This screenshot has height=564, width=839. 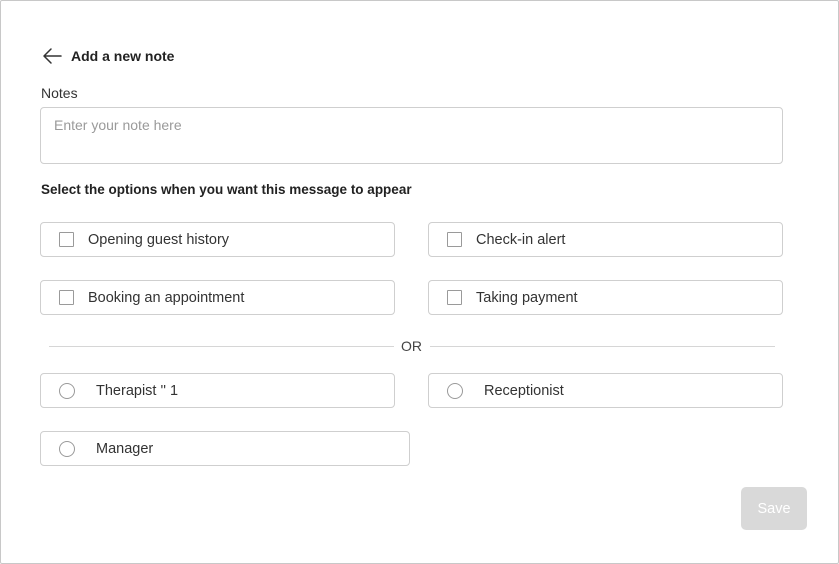 What do you see at coordinates (159, 239) in the screenshot?
I see `option-label: Opening guest history` at bounding box center [159, 239].